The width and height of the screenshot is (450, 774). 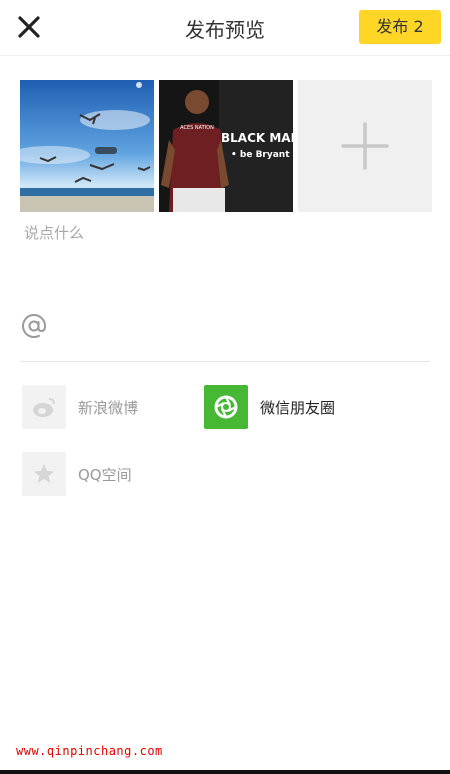 I want to click on add-photo-button, so click(x=365, y=146).